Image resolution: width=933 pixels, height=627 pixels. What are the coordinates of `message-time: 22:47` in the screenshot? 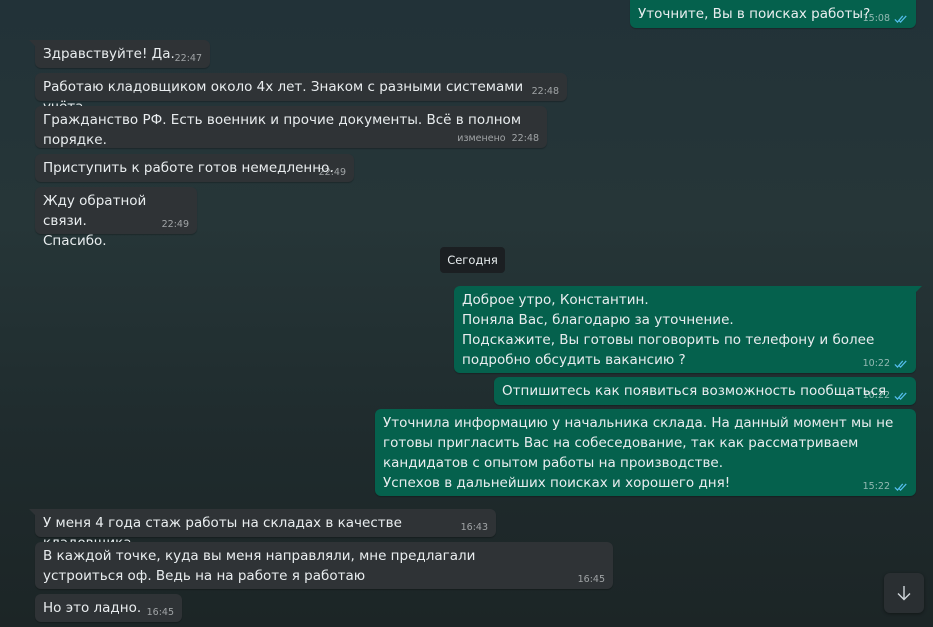 It's located at (188, 58).